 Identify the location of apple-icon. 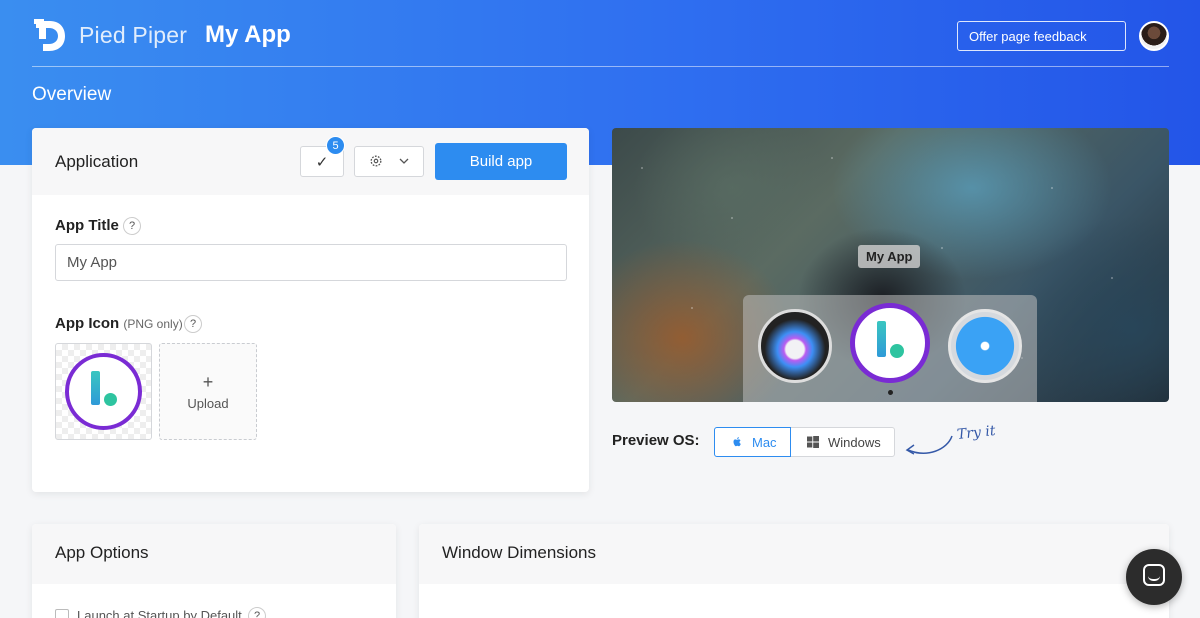
(737, 442).